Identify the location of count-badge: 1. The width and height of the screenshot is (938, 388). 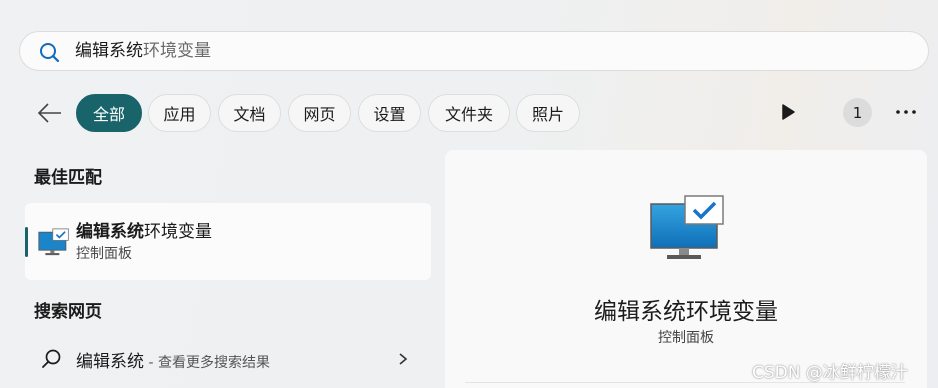
(857, 112).